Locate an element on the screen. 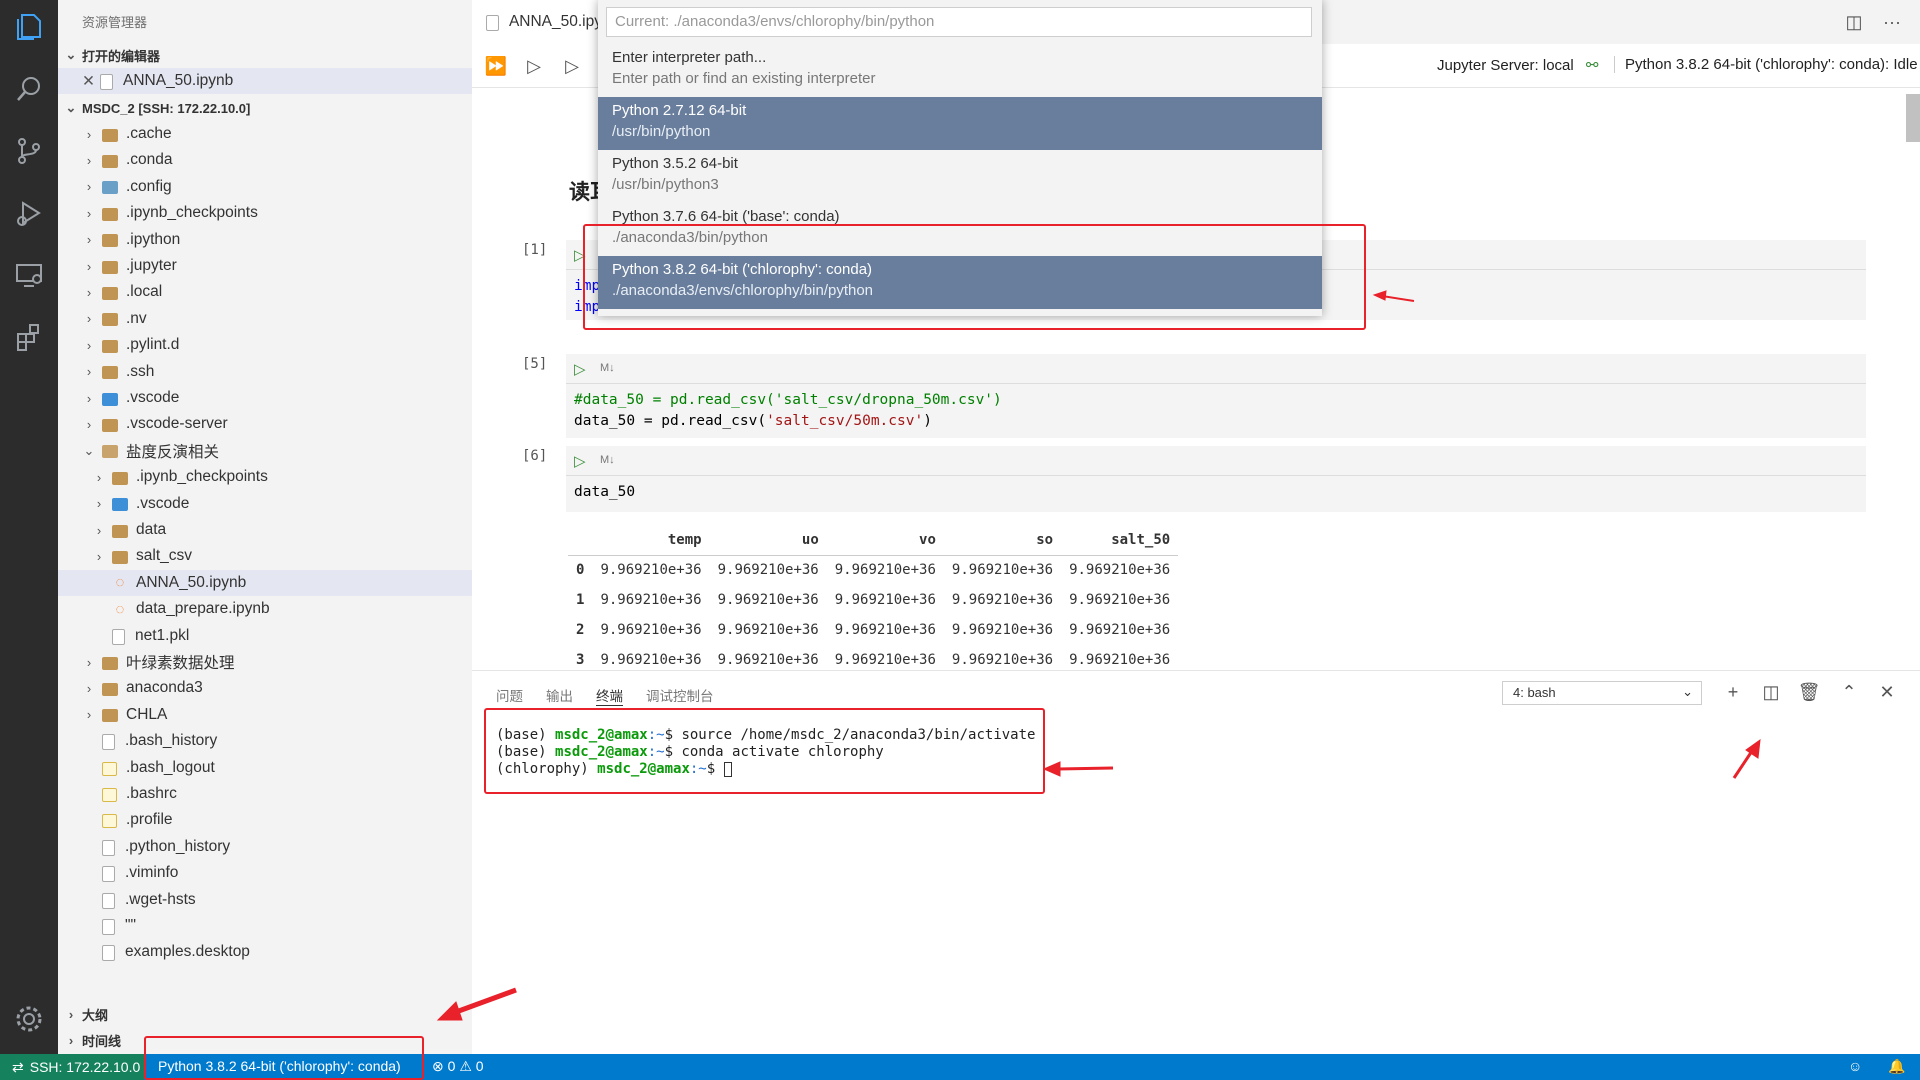 This screenshot has height=1080, width=1920. split-terminal-icon: ◫ is located at coordinates (1771, 692).